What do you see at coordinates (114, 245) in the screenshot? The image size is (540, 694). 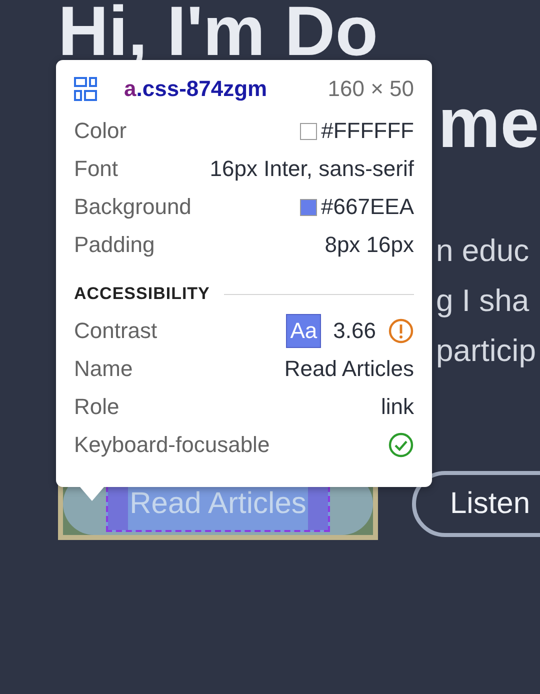 I see `property-label: Padding` at bounding box center [114, 245].